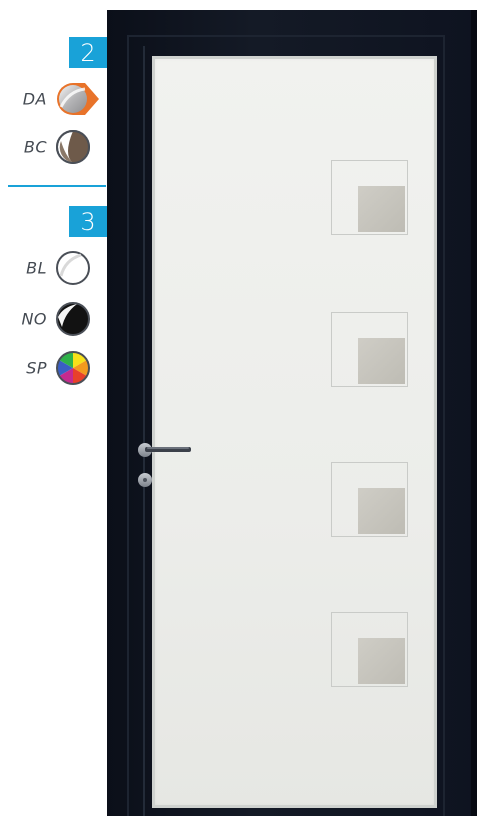 The image size is (477, 816). What do you see at coordinates (75, 268) in the screenshot?
I see `white-swatch-icon` at bounding box center [75, 268].